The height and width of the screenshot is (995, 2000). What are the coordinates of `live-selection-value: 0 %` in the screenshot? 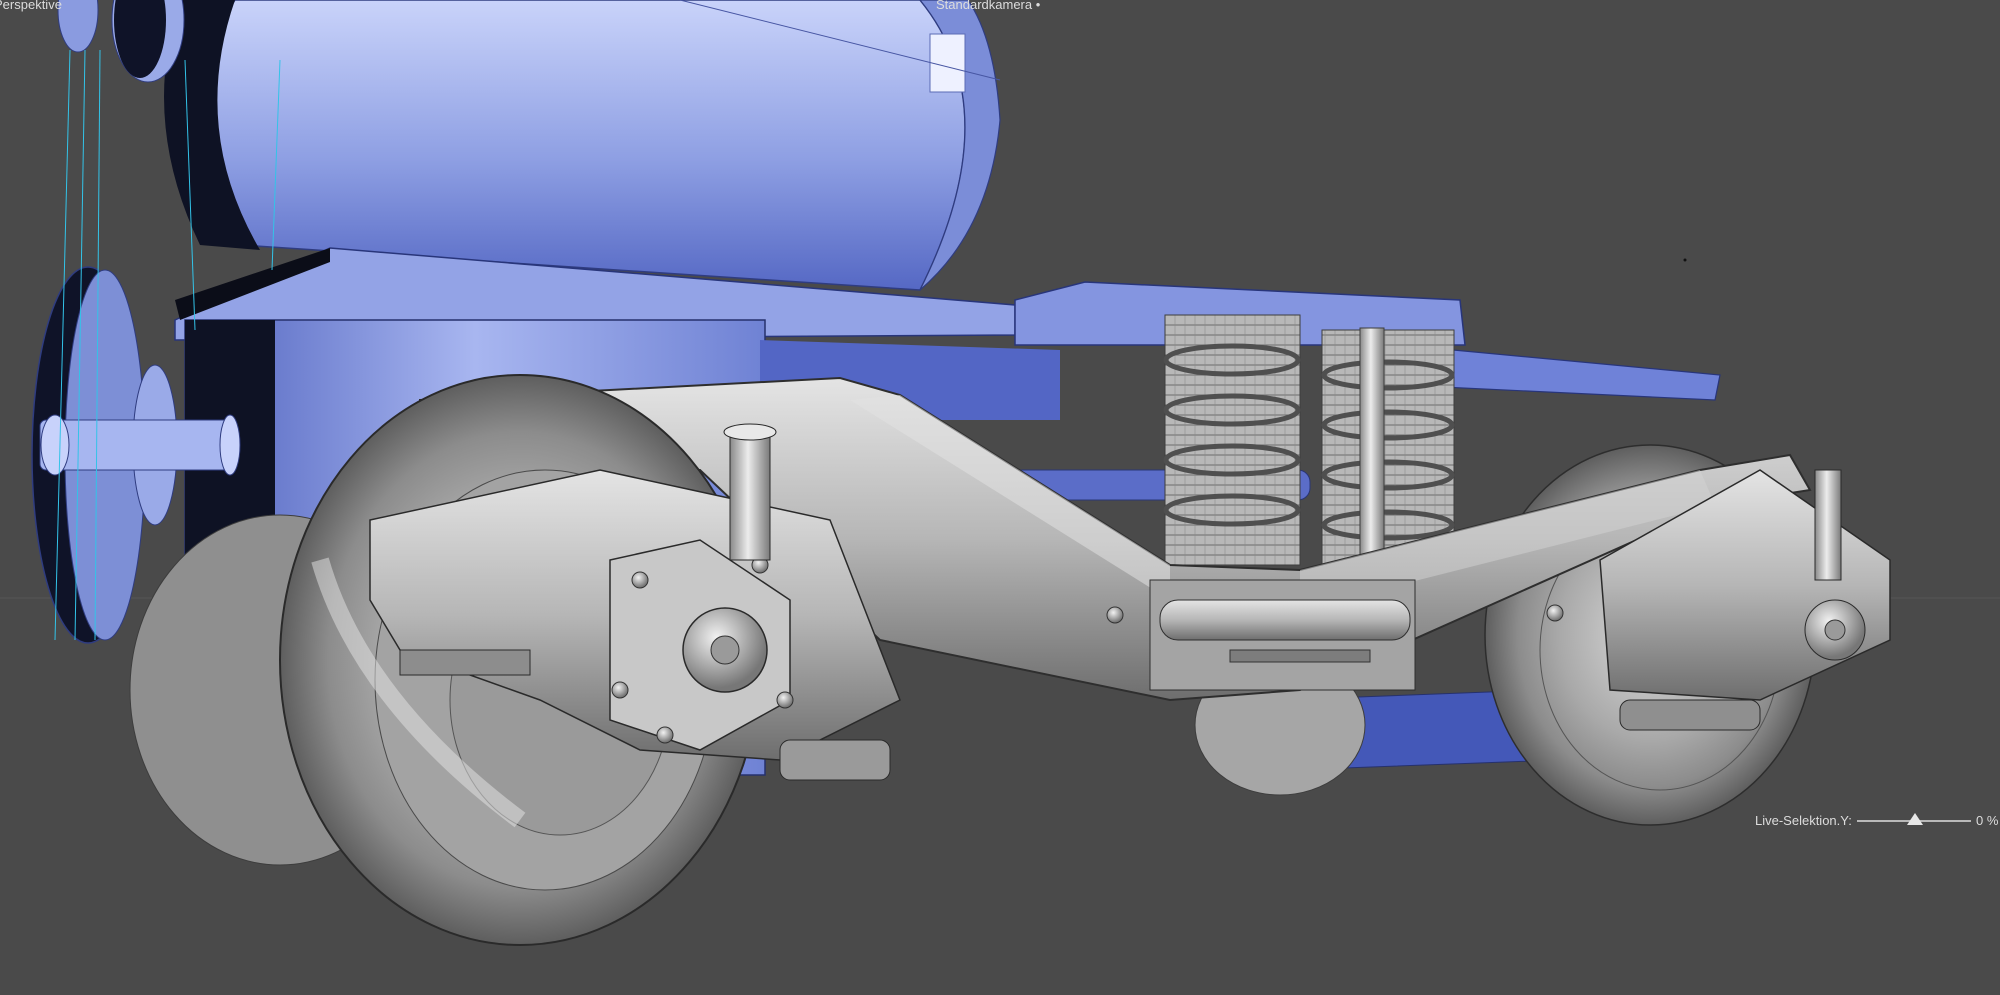 It's located at (1987, 820).